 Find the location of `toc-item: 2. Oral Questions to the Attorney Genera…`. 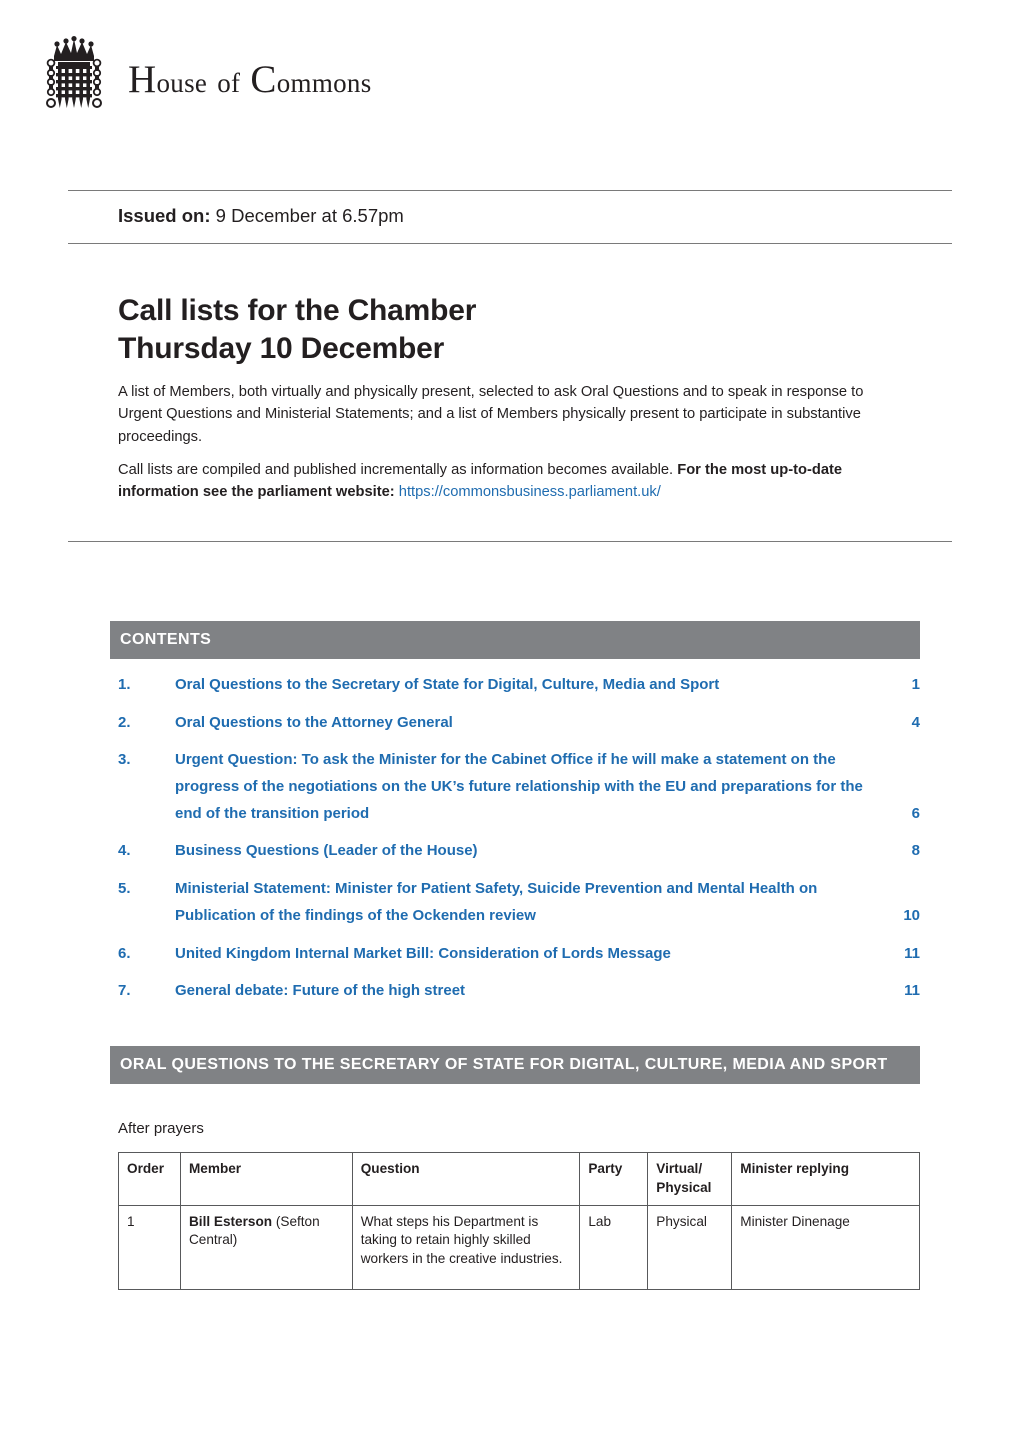

toc-item: 2. Oral Questions to the Attorney Genera… is located at coordinates (519, 723).